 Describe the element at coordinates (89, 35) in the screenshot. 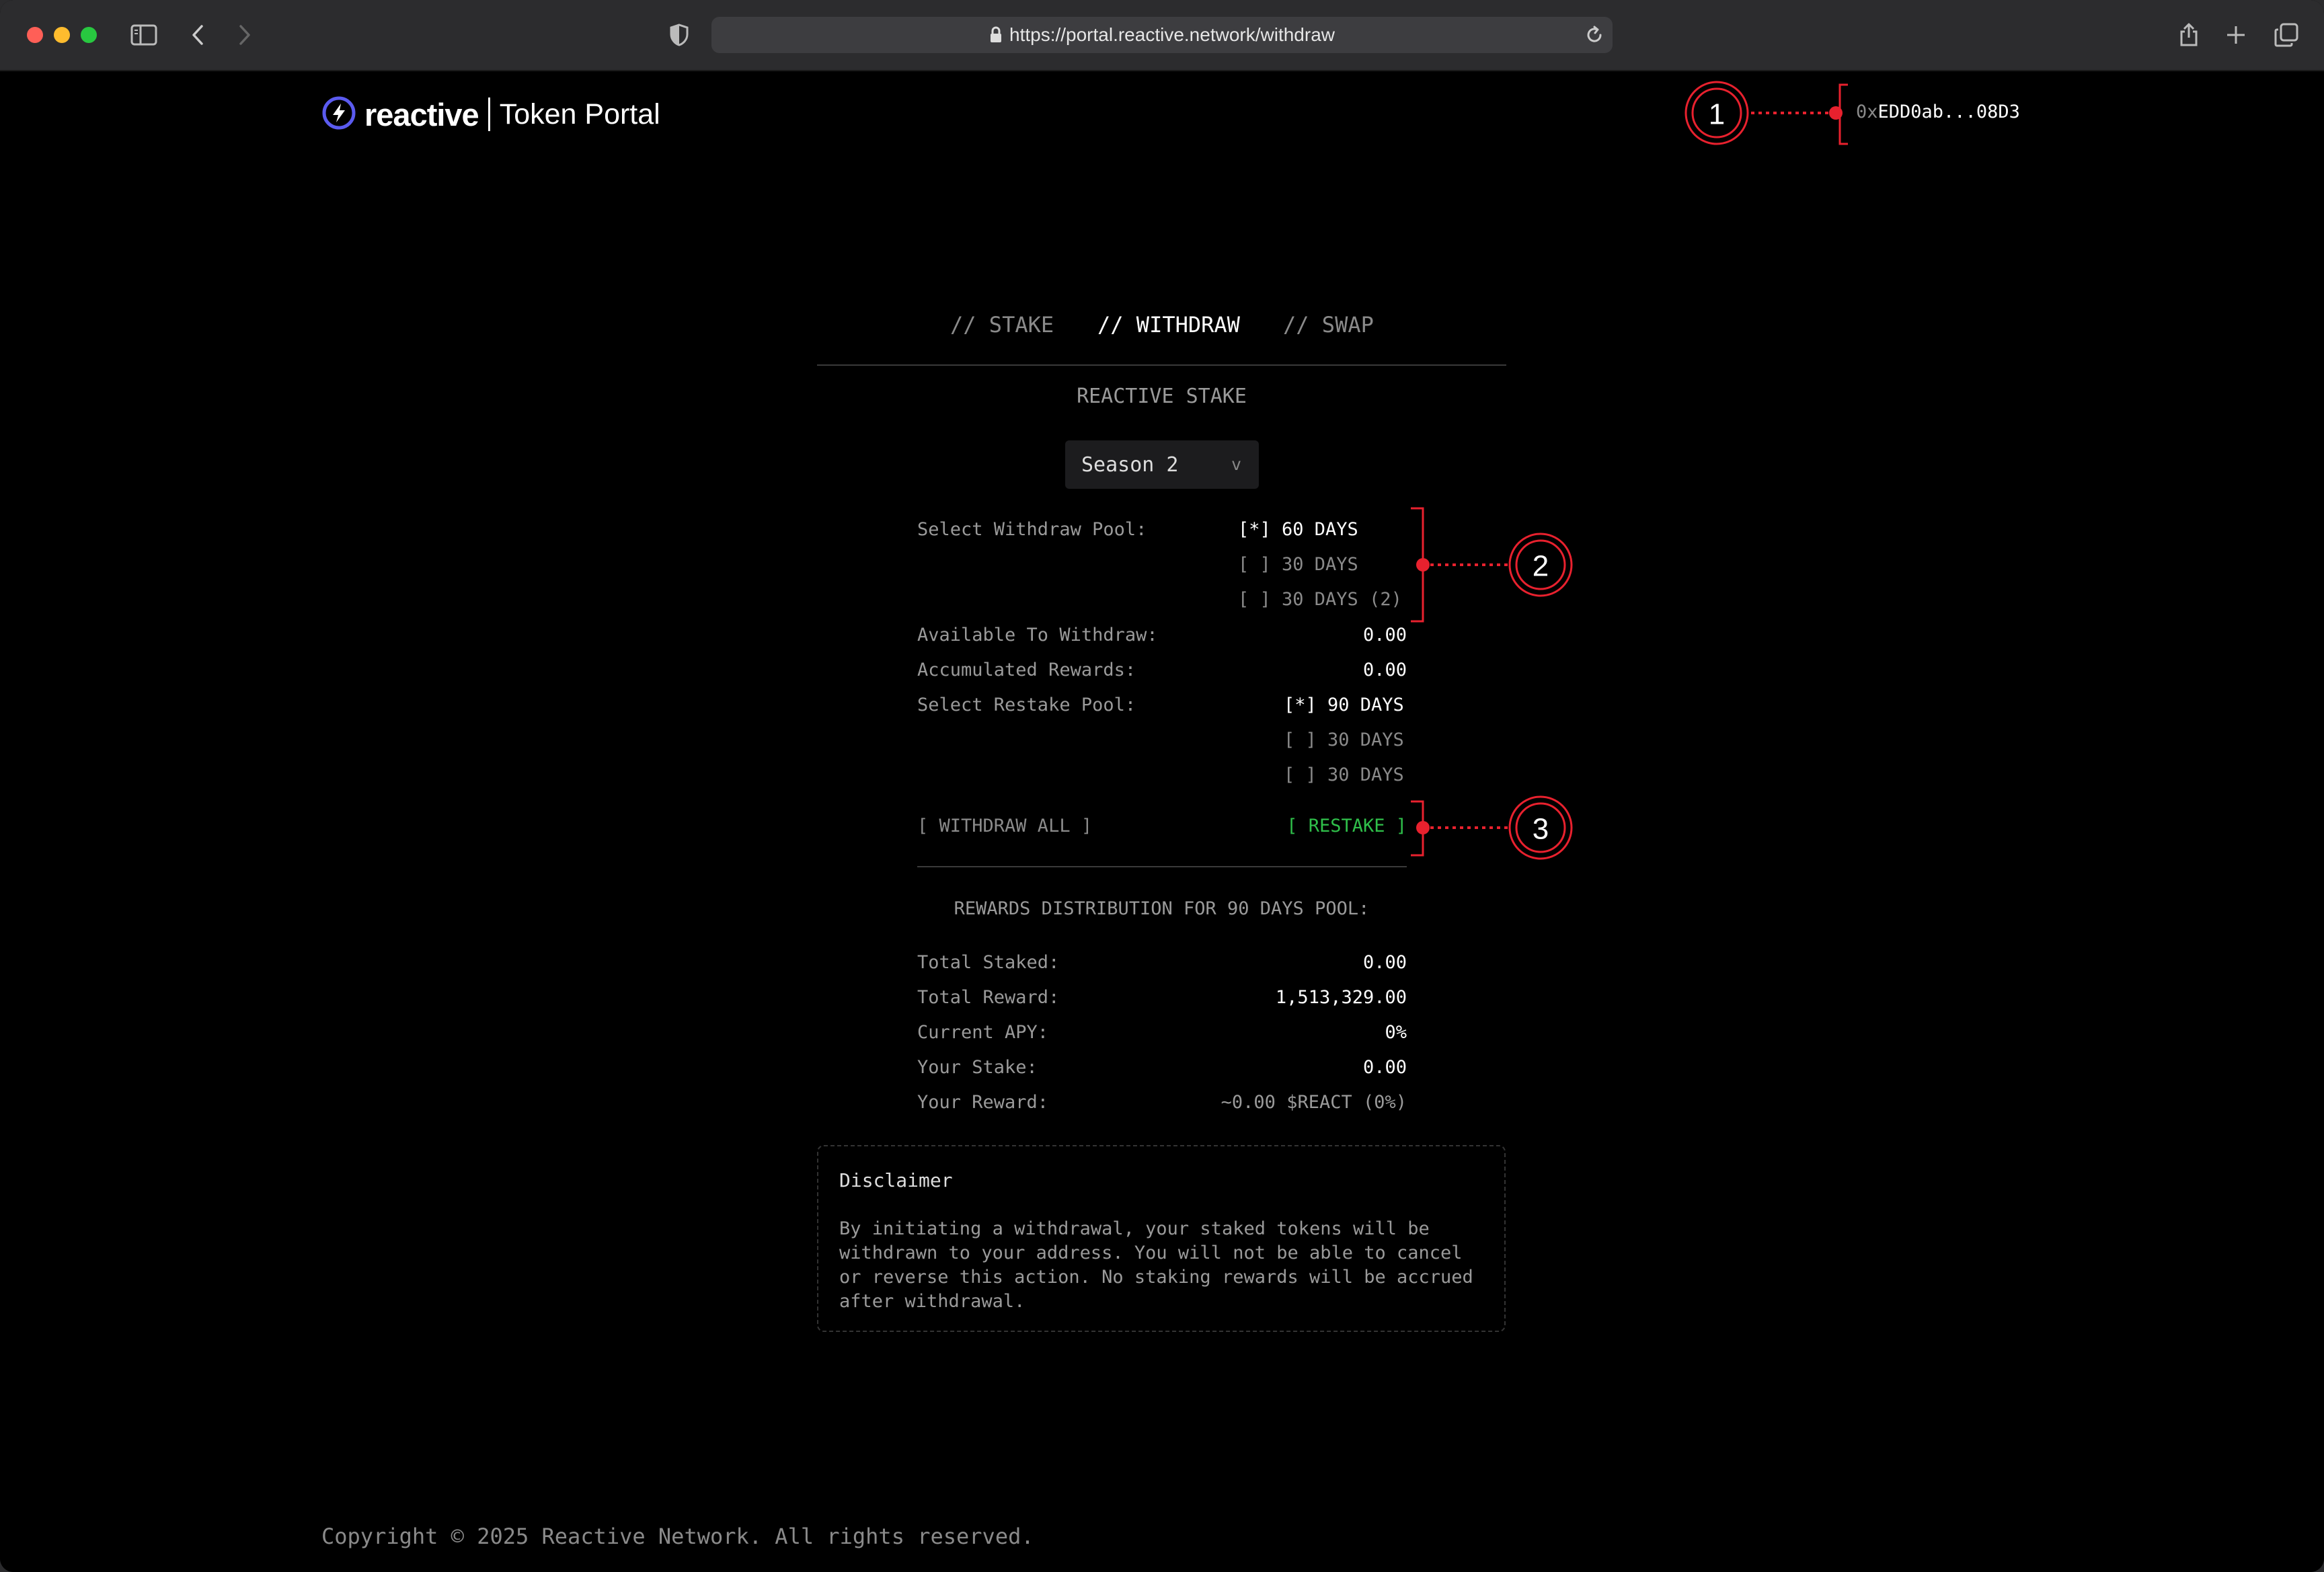

I see `zoom-window-button` at that location.